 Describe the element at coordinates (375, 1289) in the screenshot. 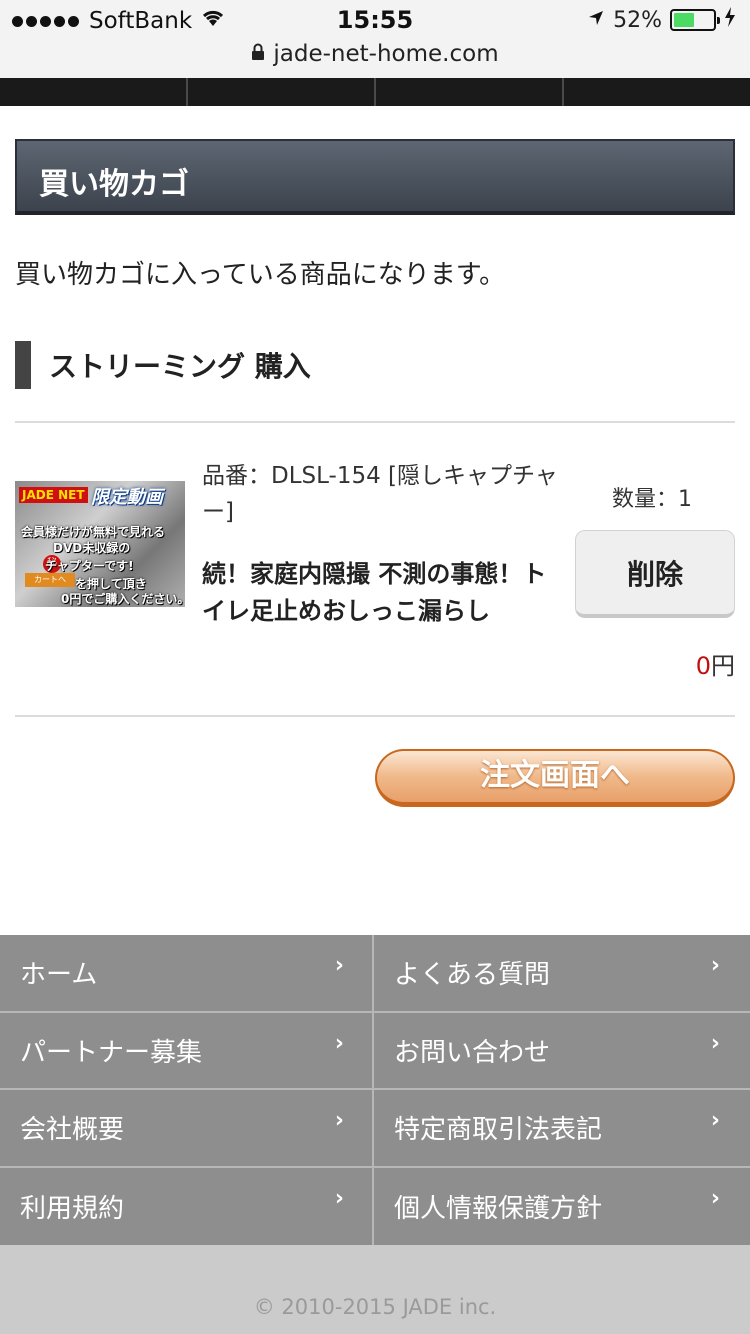

I see `copyright: © 2010-2015 JADE inc.` at that location.